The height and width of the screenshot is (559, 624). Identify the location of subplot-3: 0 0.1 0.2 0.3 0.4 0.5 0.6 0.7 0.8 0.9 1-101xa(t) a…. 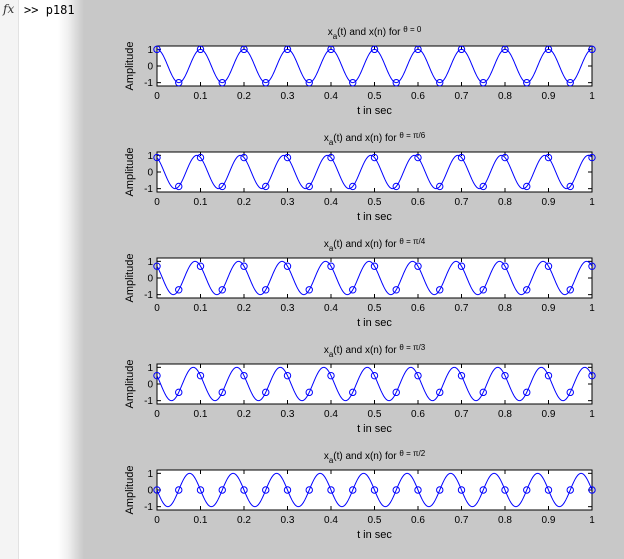
(360, 283).